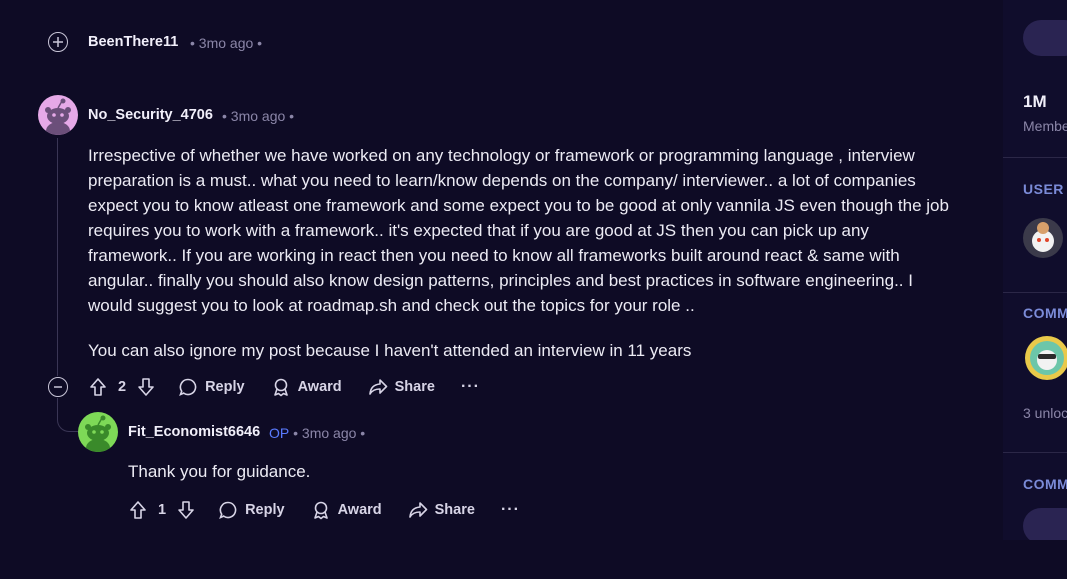 The width and height of the screenshot is (1067, 579). Describe the element at coordinates (1045, 126) in the screenshot. I see `members-label: Members` at that location.